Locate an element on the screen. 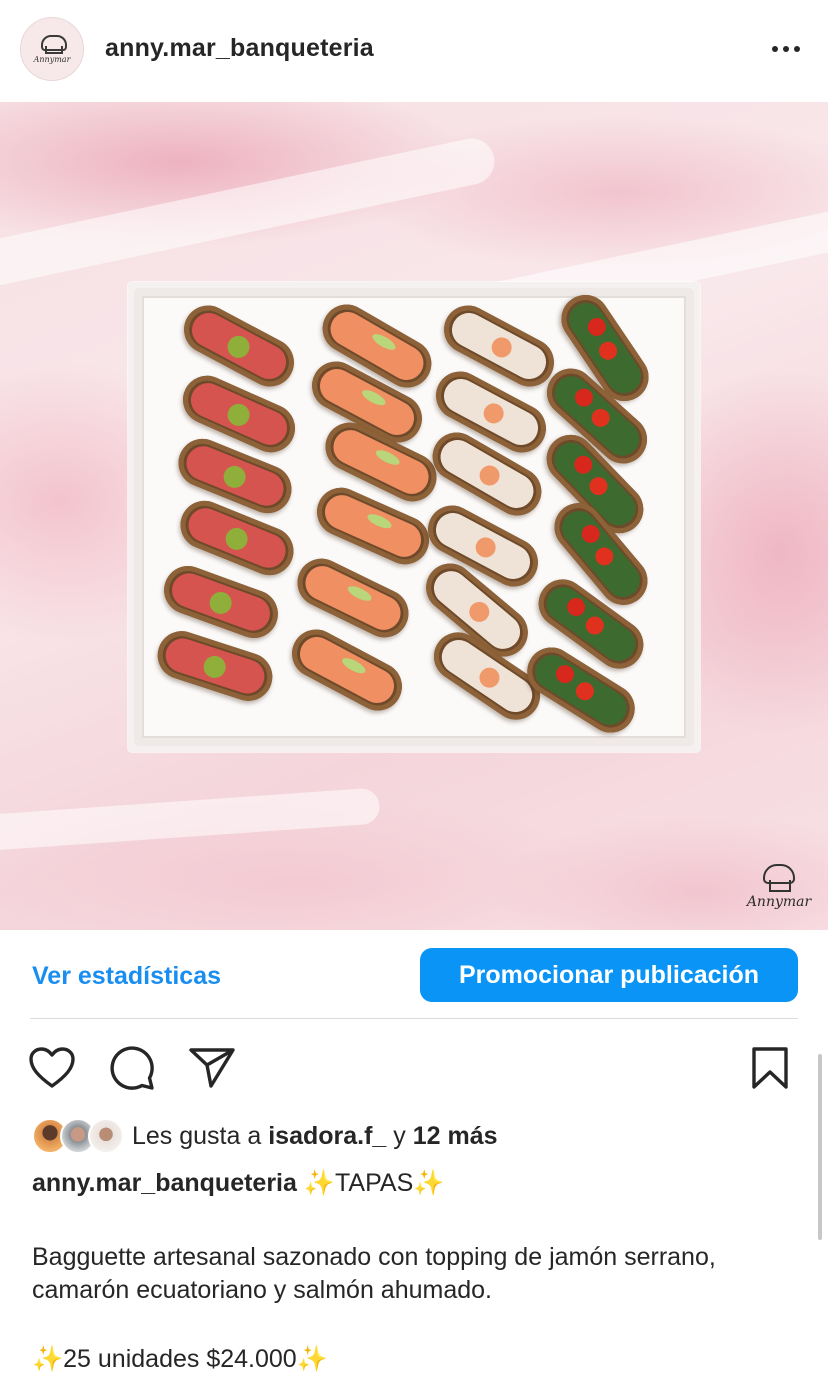  liker-username: isadora.f_ is located at coordinates (327, 1136).